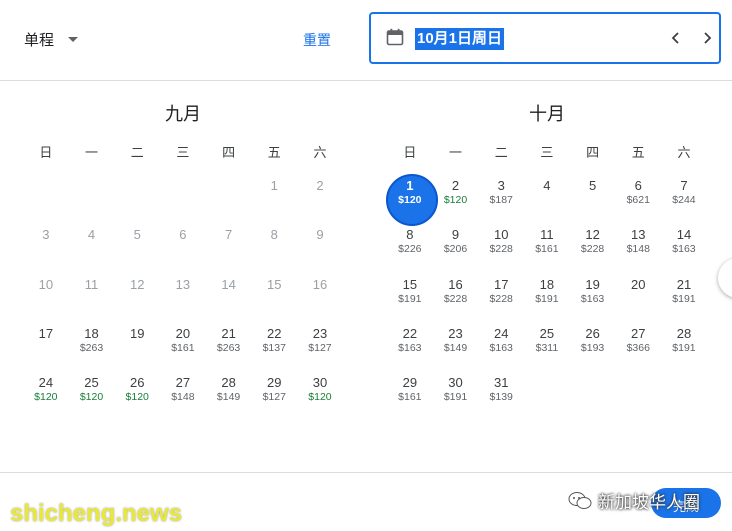  What do you see at coordinates (501, 333) in the screenshot?
I see `day-number: 24` at bounding box center [501, 333].